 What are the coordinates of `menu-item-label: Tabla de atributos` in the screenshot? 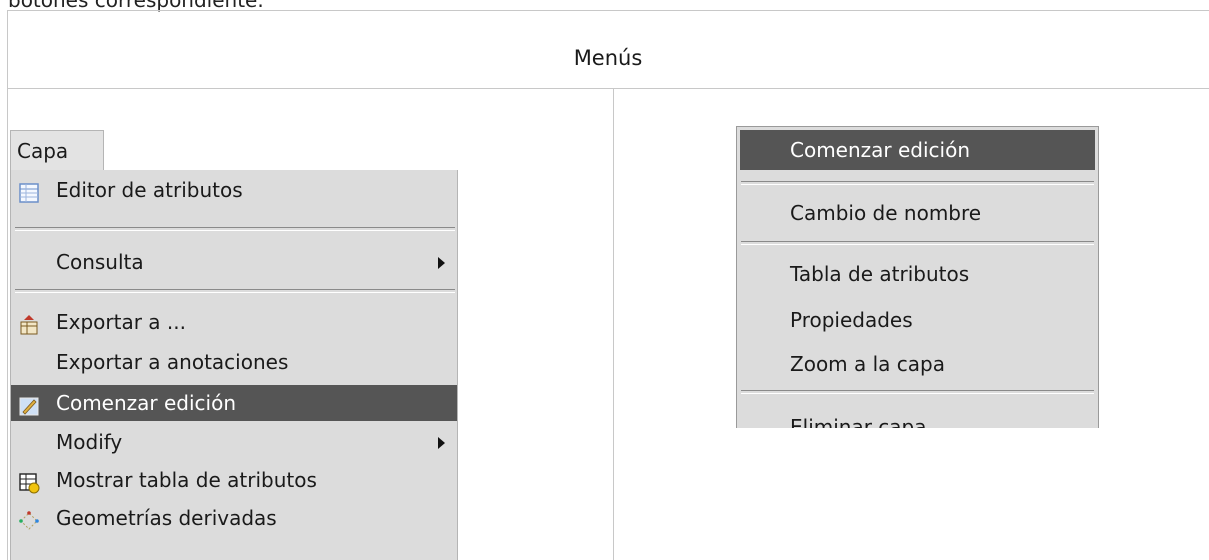 It's located at (880, 274).